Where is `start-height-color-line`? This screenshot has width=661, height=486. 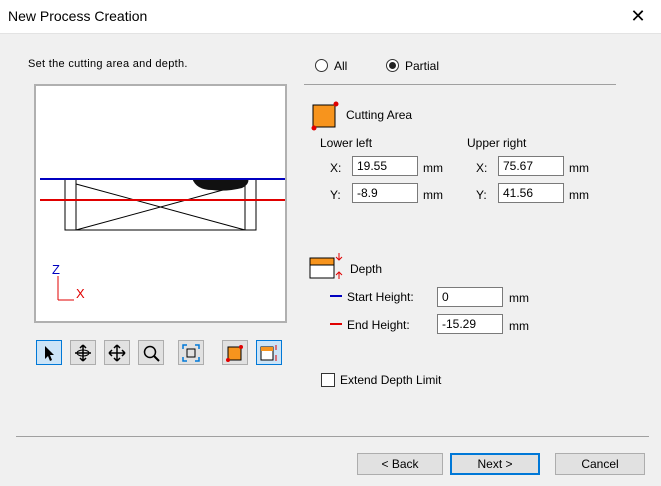
start-height-color-line is located at coordinates (336, 296).